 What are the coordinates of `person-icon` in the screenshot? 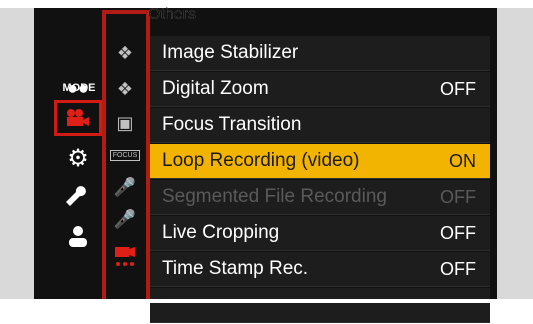 It's located at (78, 236).